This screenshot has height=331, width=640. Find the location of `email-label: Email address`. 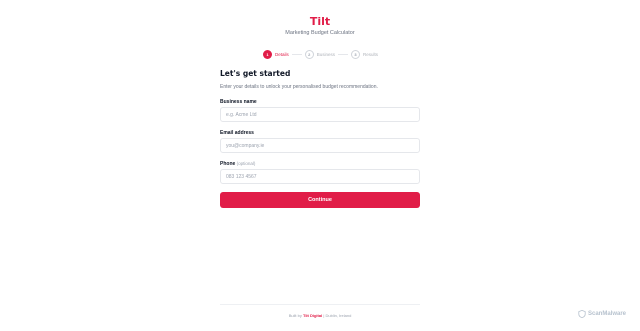

email-label: Email address is located at coordinates (237, 133).